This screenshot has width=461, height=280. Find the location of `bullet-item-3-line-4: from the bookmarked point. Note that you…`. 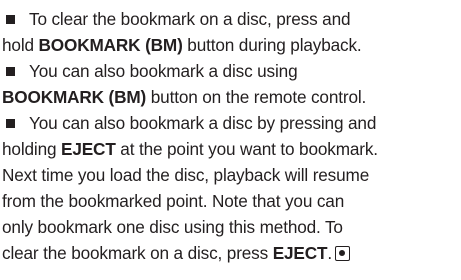

bullet-item-3-line-4: from the bookmarked point. Note that you… is located at coordinates (173, 201).